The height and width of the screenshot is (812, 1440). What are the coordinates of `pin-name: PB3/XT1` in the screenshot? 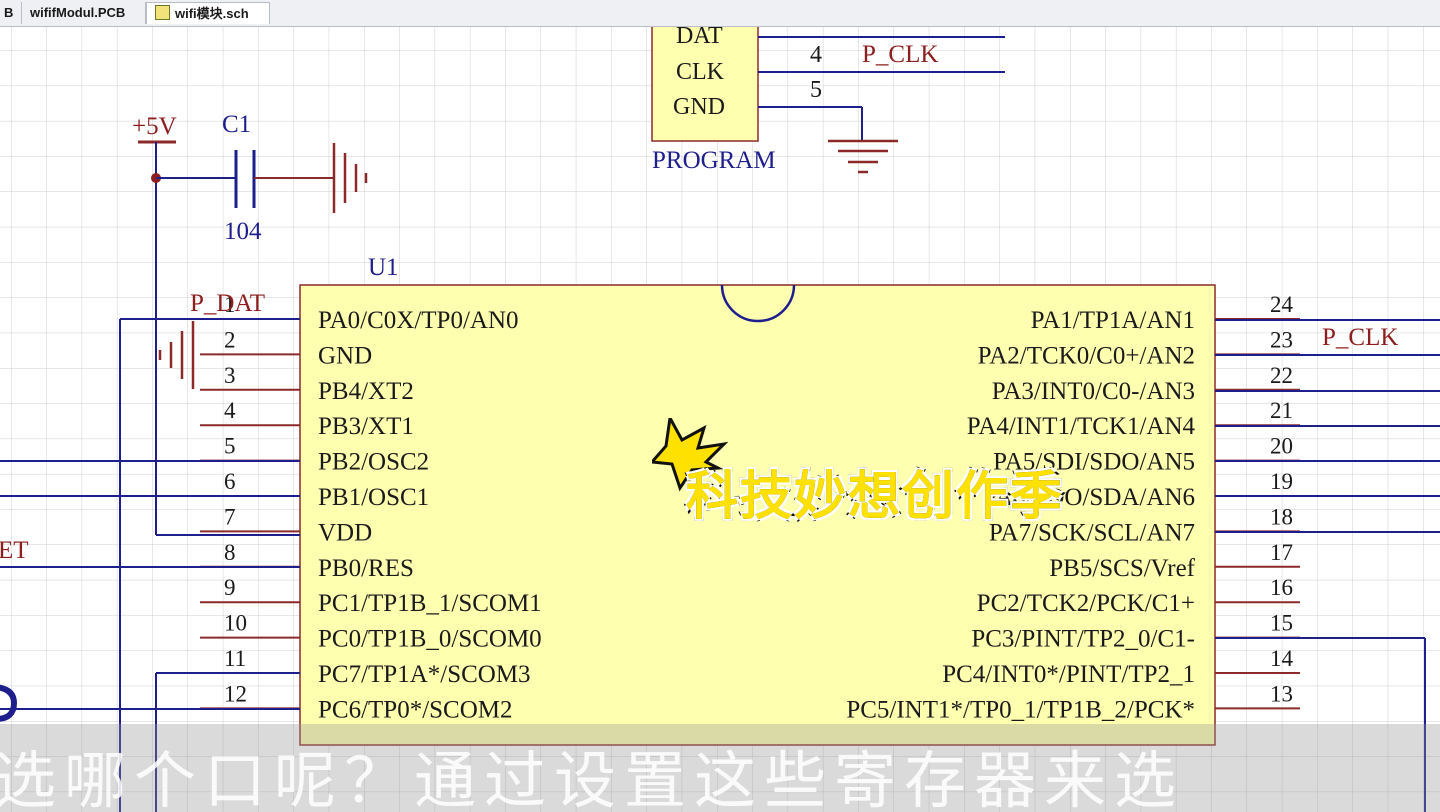 It's located at (366, 426).